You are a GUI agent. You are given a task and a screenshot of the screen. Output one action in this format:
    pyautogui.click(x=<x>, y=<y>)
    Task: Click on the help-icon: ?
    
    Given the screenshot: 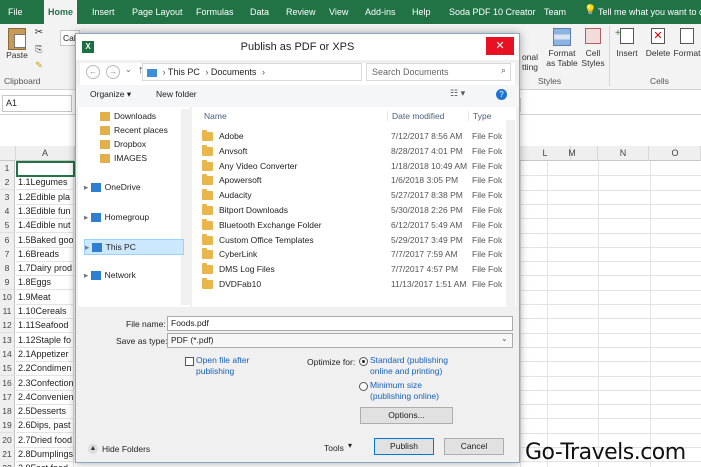 What is the action you would take?
    pyautogui.click(x=501, y=94)
    